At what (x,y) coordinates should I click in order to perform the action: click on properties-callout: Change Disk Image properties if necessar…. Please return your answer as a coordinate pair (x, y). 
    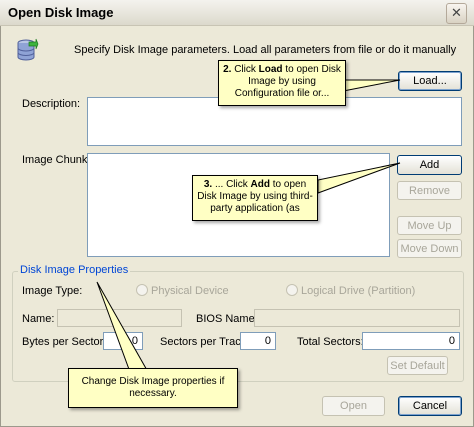
    Looking at the image, I should click on (153, 388).